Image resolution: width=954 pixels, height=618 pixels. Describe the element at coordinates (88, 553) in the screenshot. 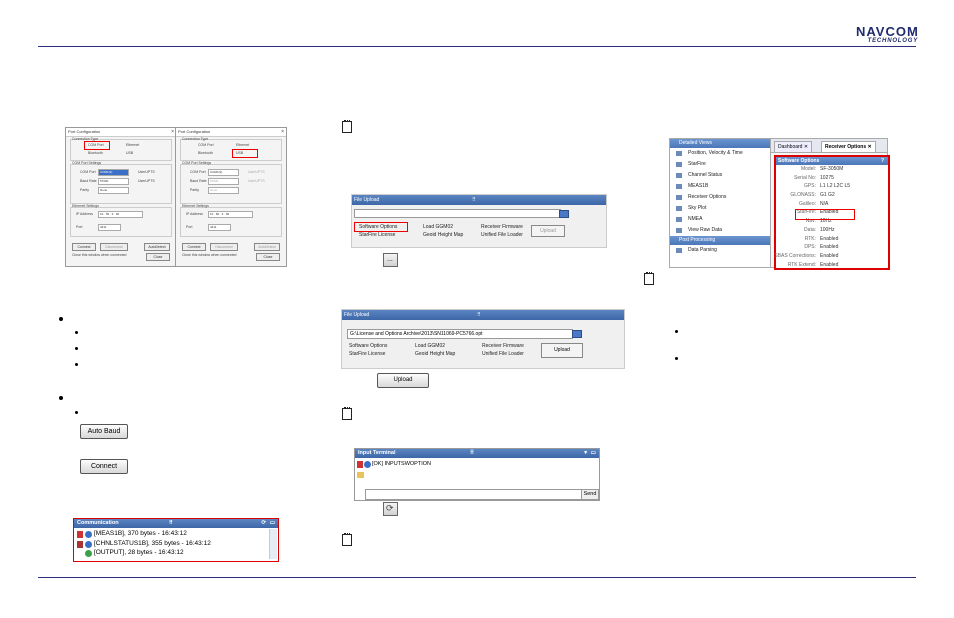

I see `output-icon` at that location.